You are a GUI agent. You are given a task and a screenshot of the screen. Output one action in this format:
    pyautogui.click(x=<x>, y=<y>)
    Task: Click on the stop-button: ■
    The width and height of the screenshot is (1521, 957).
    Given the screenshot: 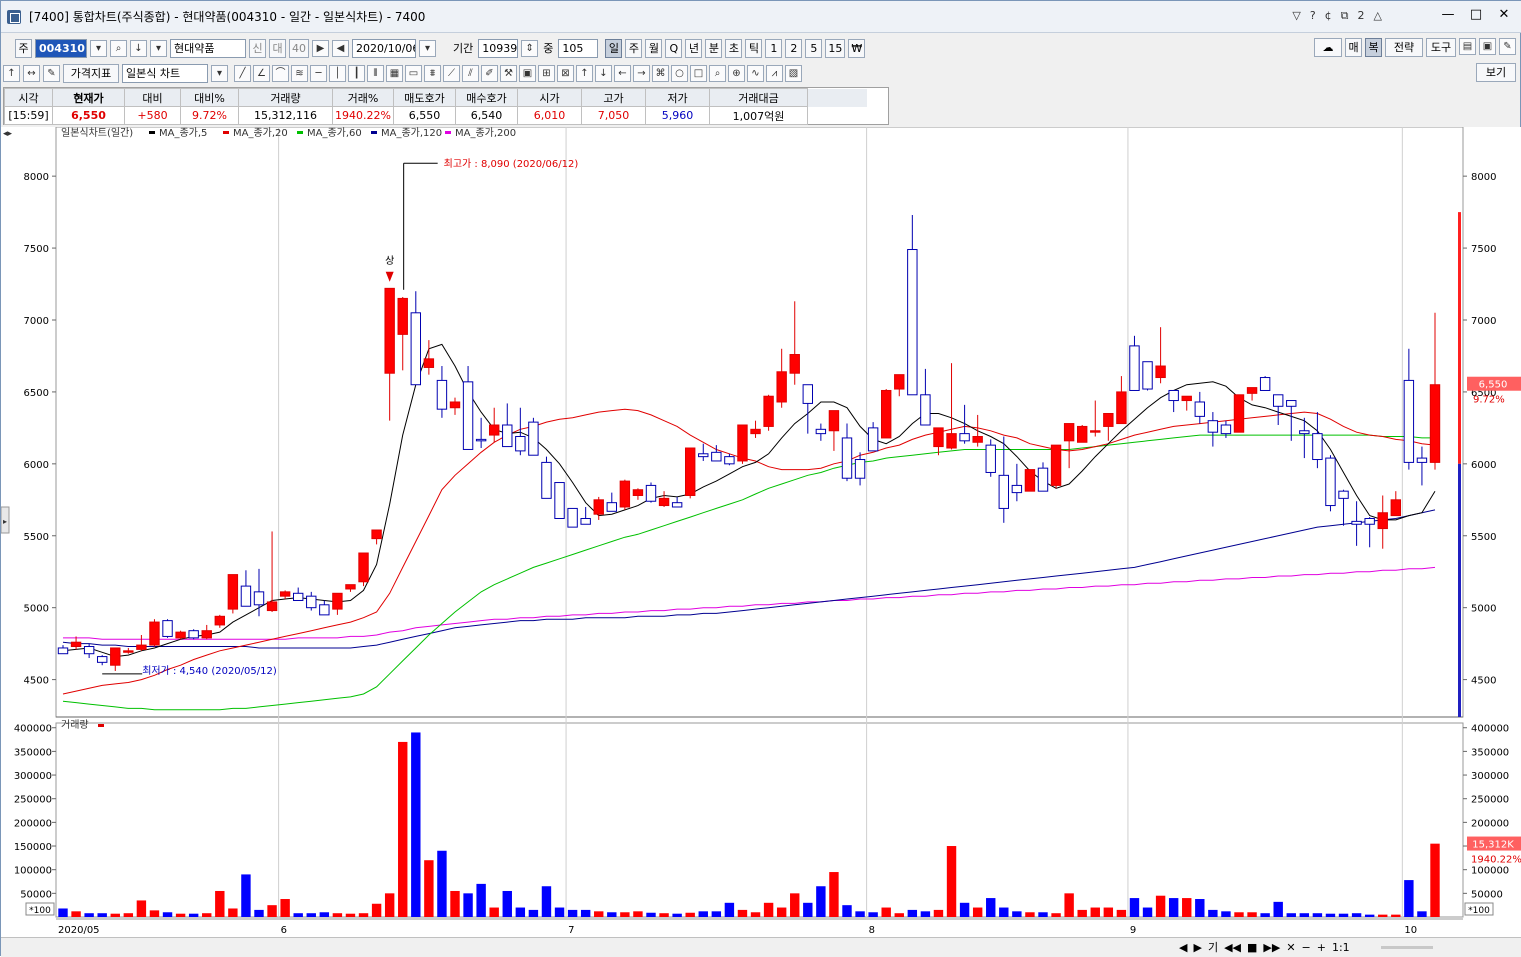 What is the action you would take?
    pyautogui.click(x=1252, y=947)
    